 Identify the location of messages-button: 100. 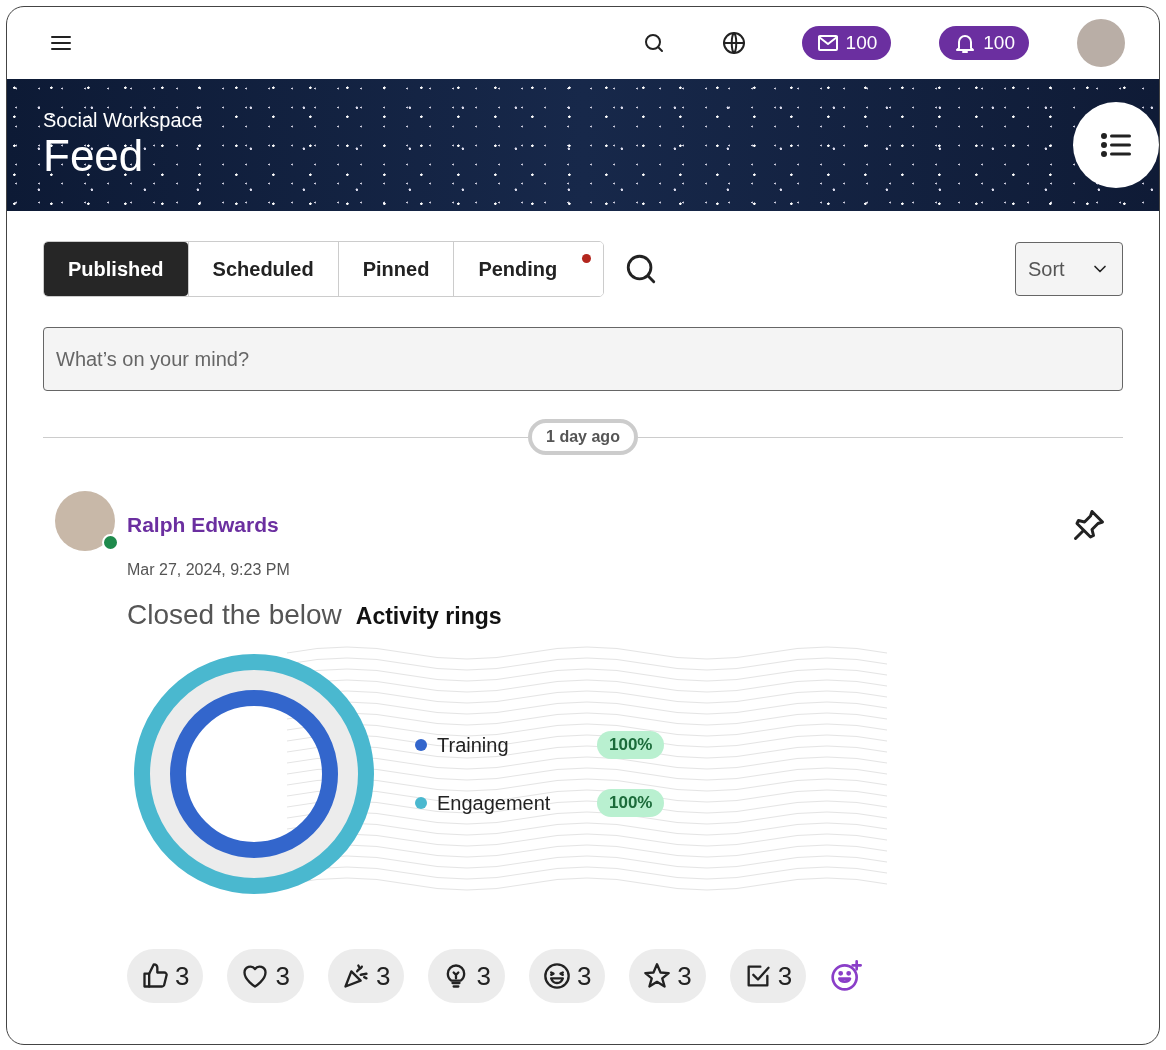
(846, 43).